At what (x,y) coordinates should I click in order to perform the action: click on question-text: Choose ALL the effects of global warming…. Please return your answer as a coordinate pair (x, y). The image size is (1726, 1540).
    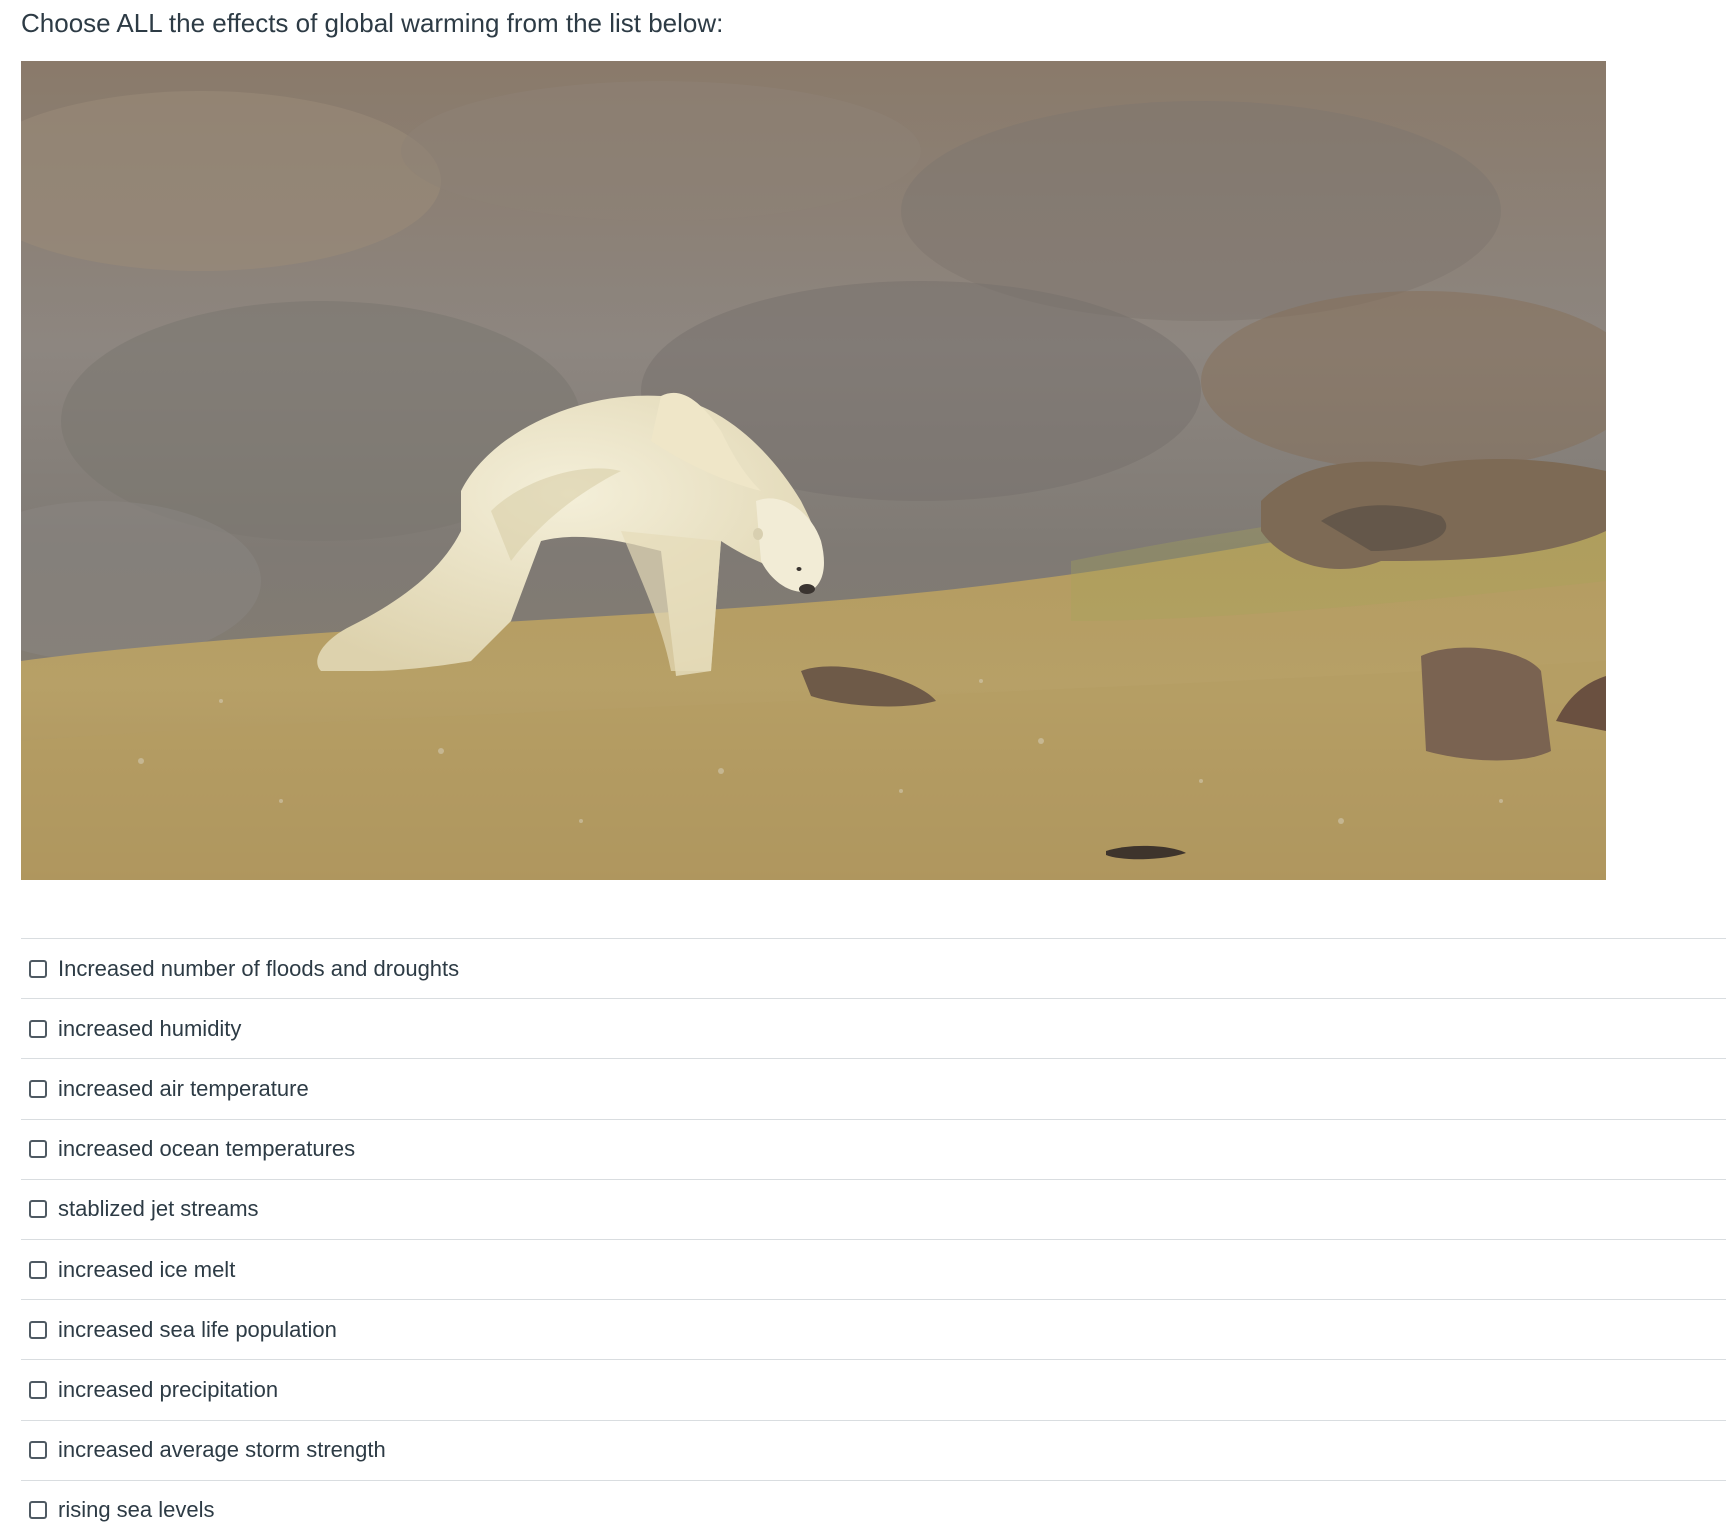
    Looking at the image, I should click on (372, 23).